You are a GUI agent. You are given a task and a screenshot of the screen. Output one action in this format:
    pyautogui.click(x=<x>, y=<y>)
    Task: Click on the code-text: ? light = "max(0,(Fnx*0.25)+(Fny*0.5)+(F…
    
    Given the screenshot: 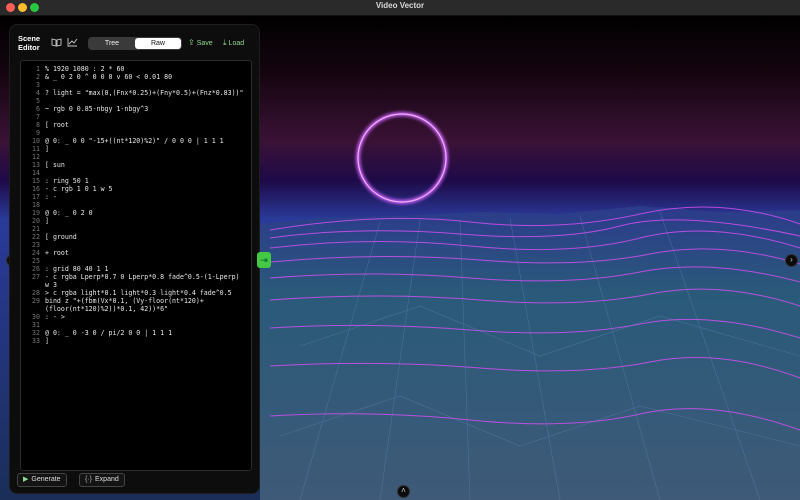 What is the action you would take?
    pyautogui.click(x=144, y=93)
    